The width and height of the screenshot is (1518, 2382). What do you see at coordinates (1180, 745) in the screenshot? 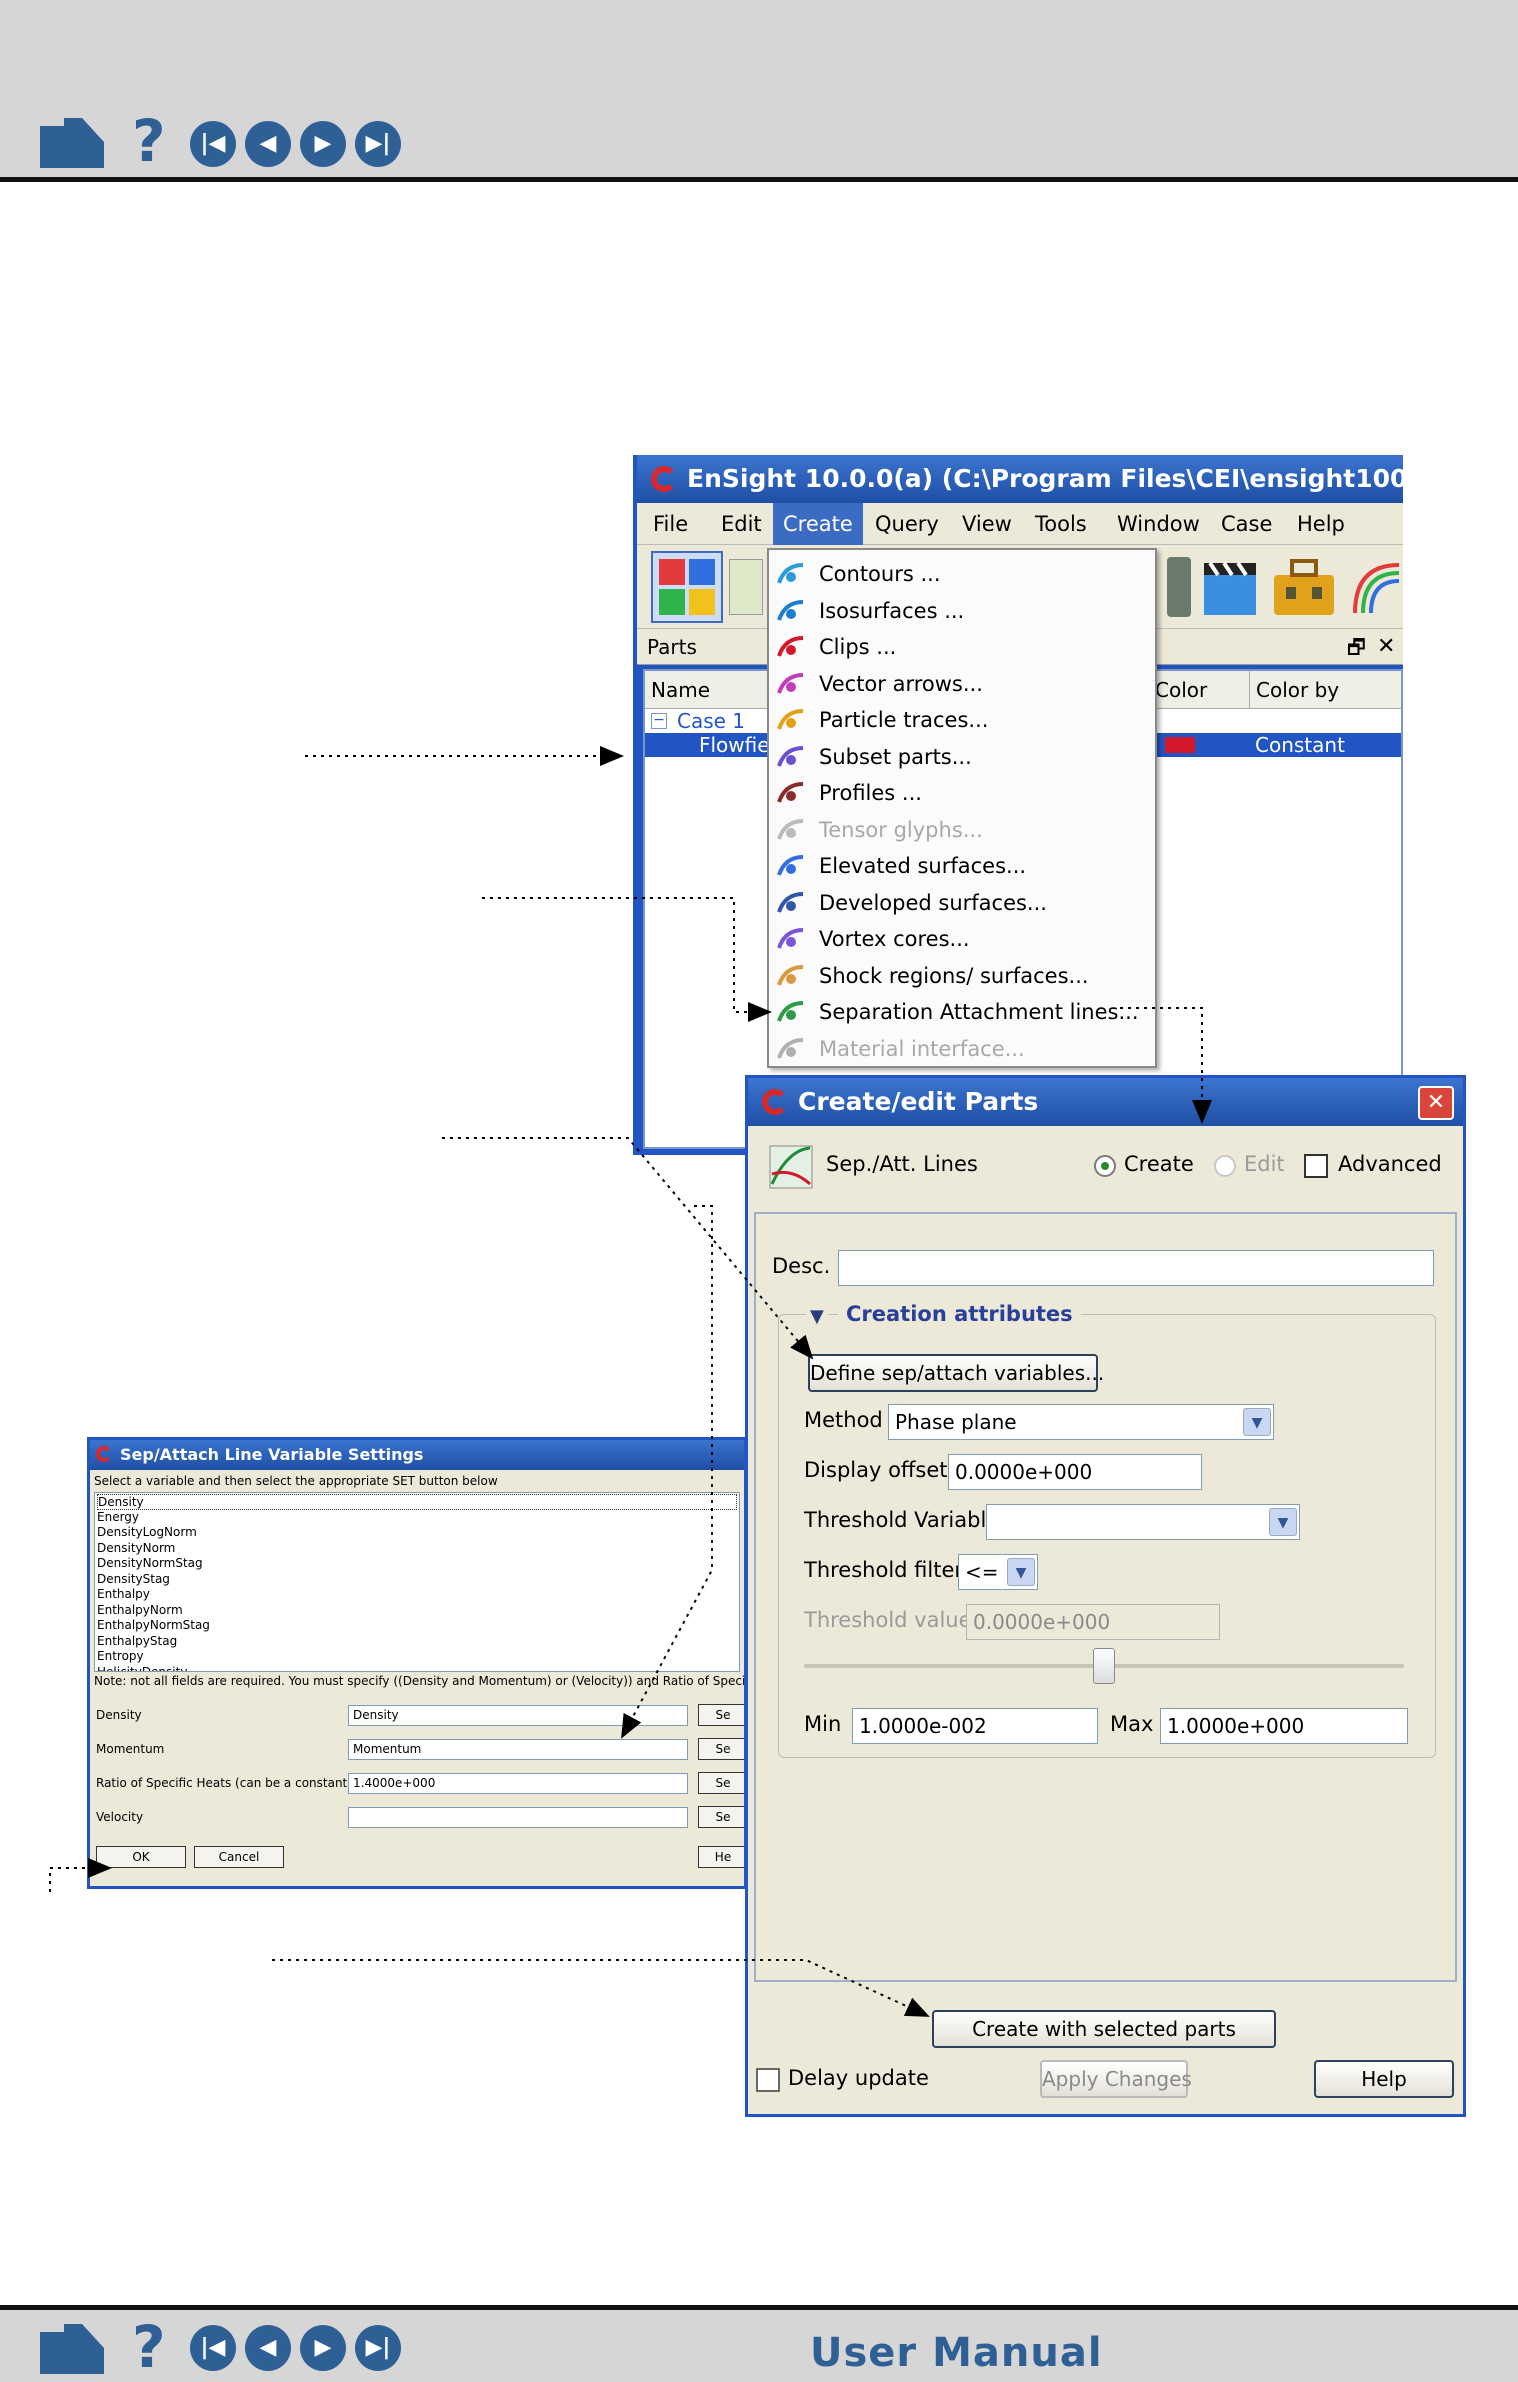
I see `part-color-swatch` at bounding box center [1180, 745].